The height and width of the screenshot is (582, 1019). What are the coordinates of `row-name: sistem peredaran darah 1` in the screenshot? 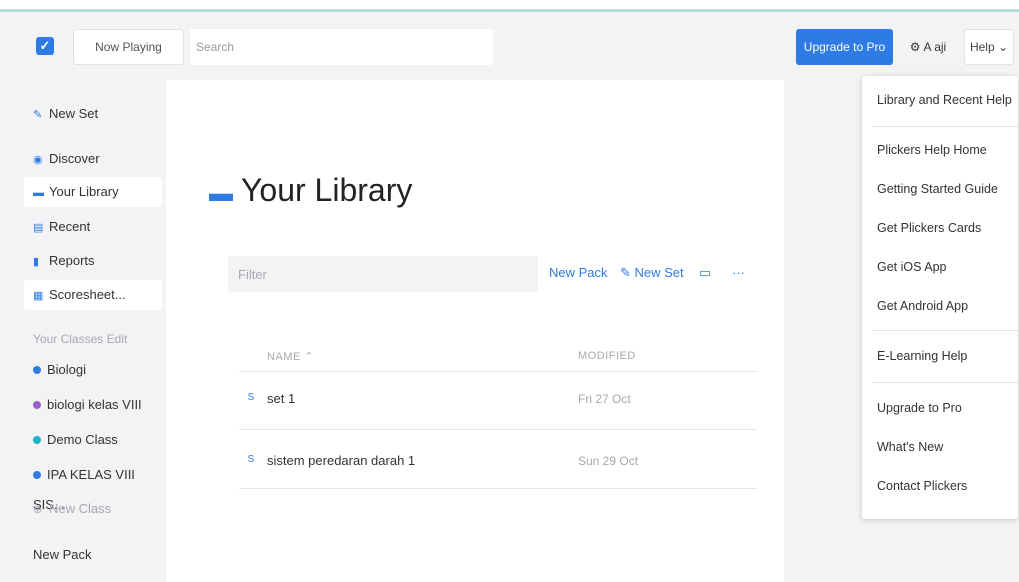 It's located at (341, 460).